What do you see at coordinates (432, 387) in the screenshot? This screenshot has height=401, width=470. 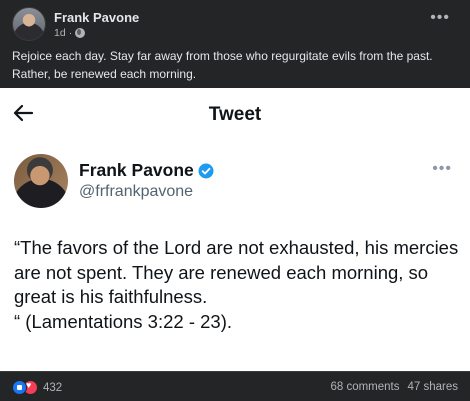 I see `shares-count-link: 47 shares` at bounding box center [432, 387].